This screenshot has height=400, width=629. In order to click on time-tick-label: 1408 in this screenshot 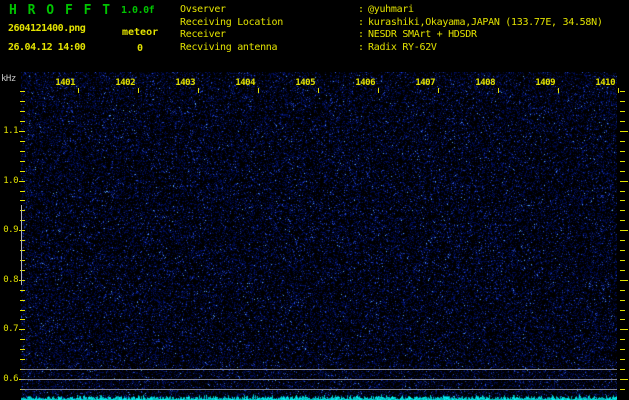, I will do `click(485, 83)`.